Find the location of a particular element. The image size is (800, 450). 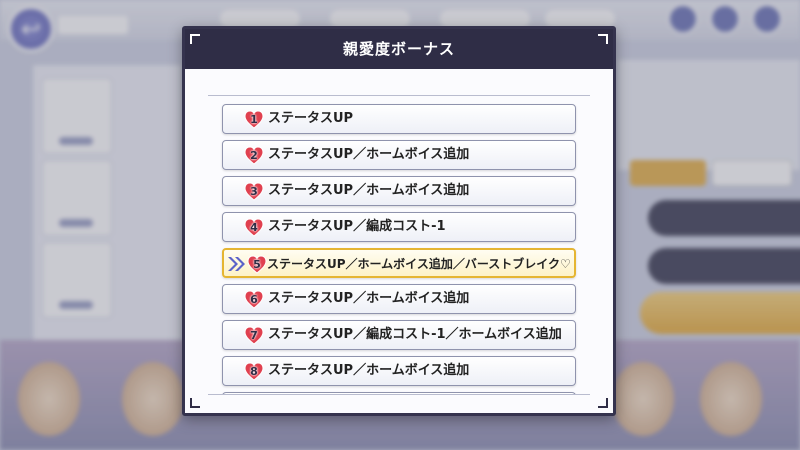

heart-icon: 1 is located at coordinates (254, 120).